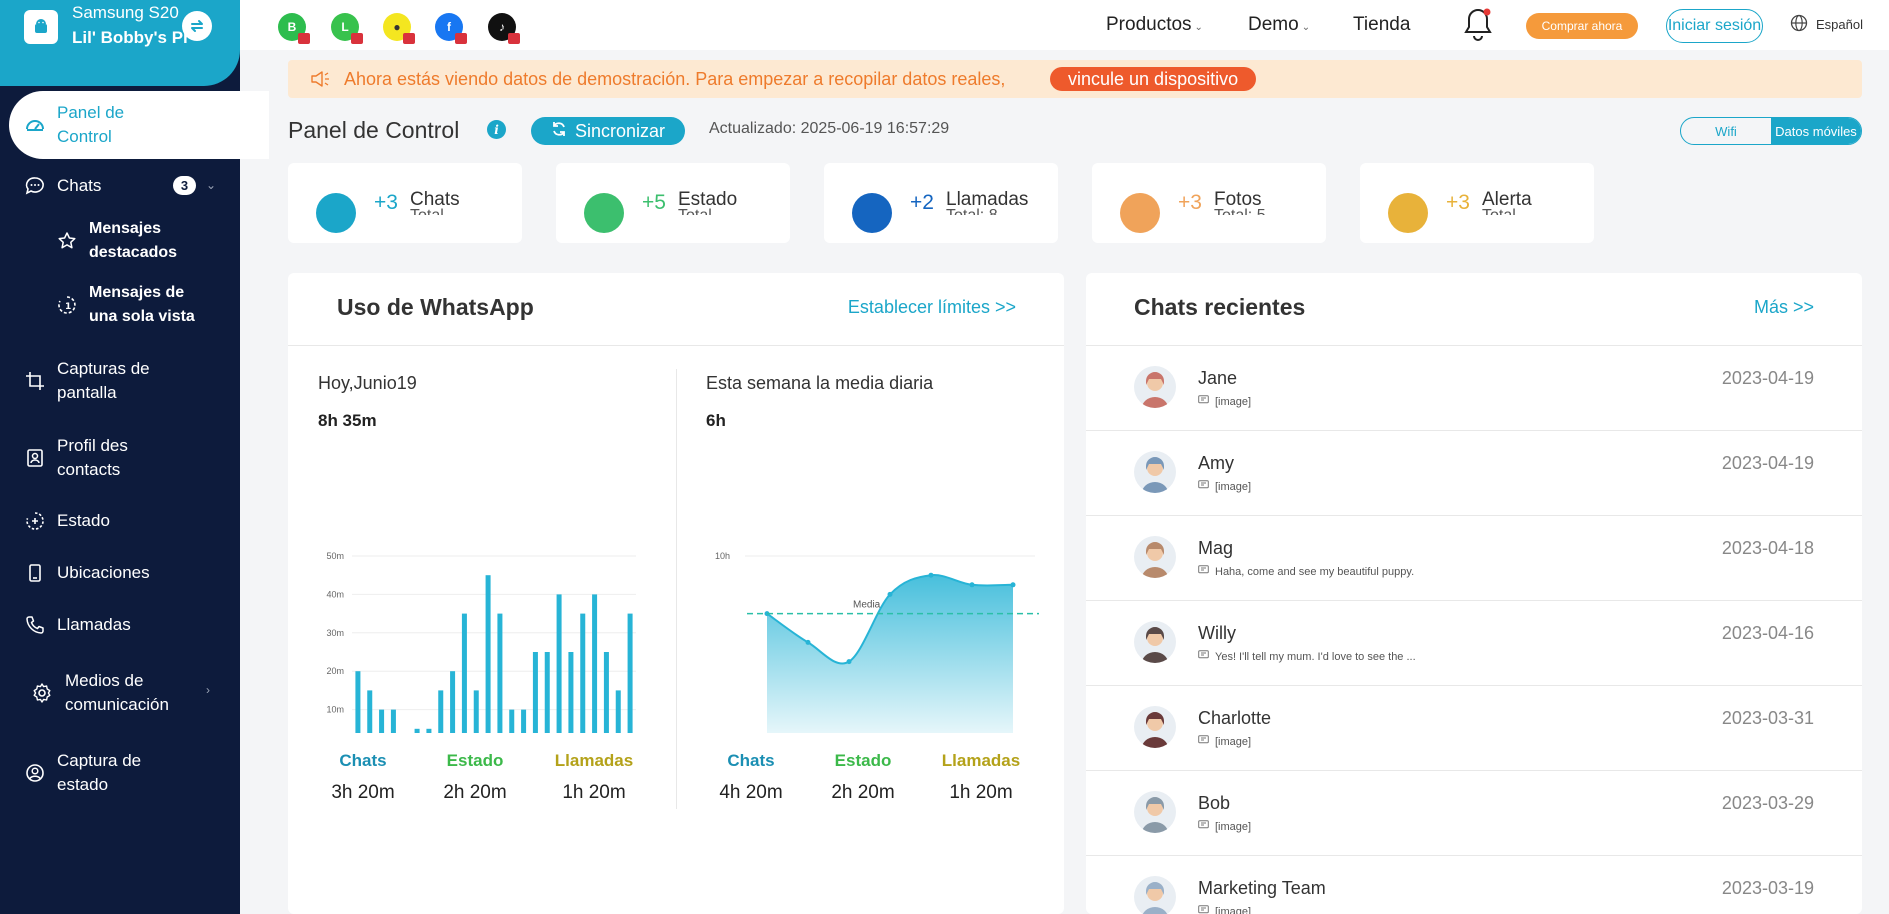  What do you see at coordinates (1714, 26) in the screenshot?
I see `login-button: Iniciar sesión` at bounding box center [1714, 26].